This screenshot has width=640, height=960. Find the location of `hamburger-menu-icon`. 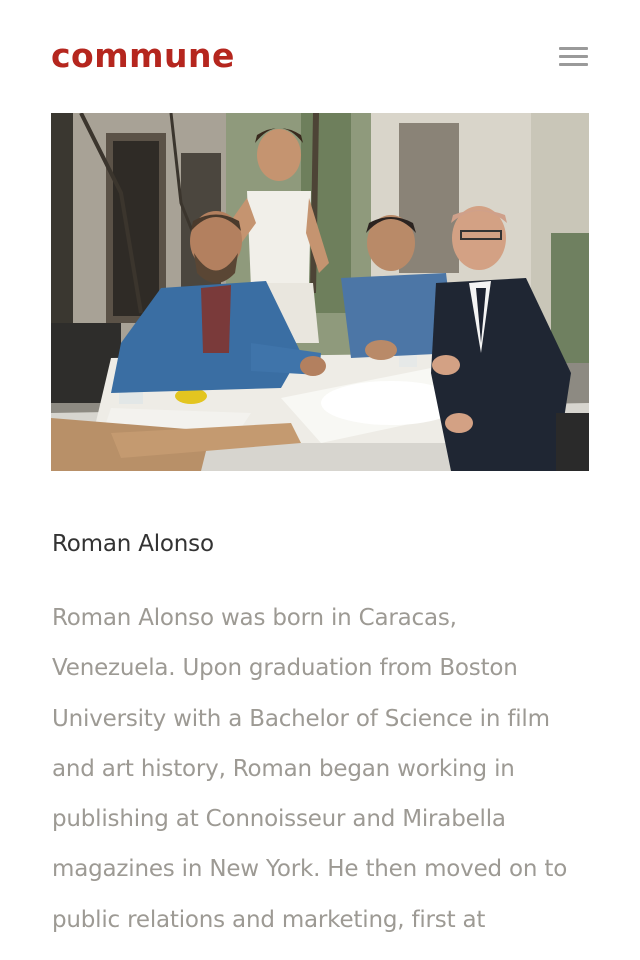

hamburger-menu-icon is located at coordinates (574, 57).